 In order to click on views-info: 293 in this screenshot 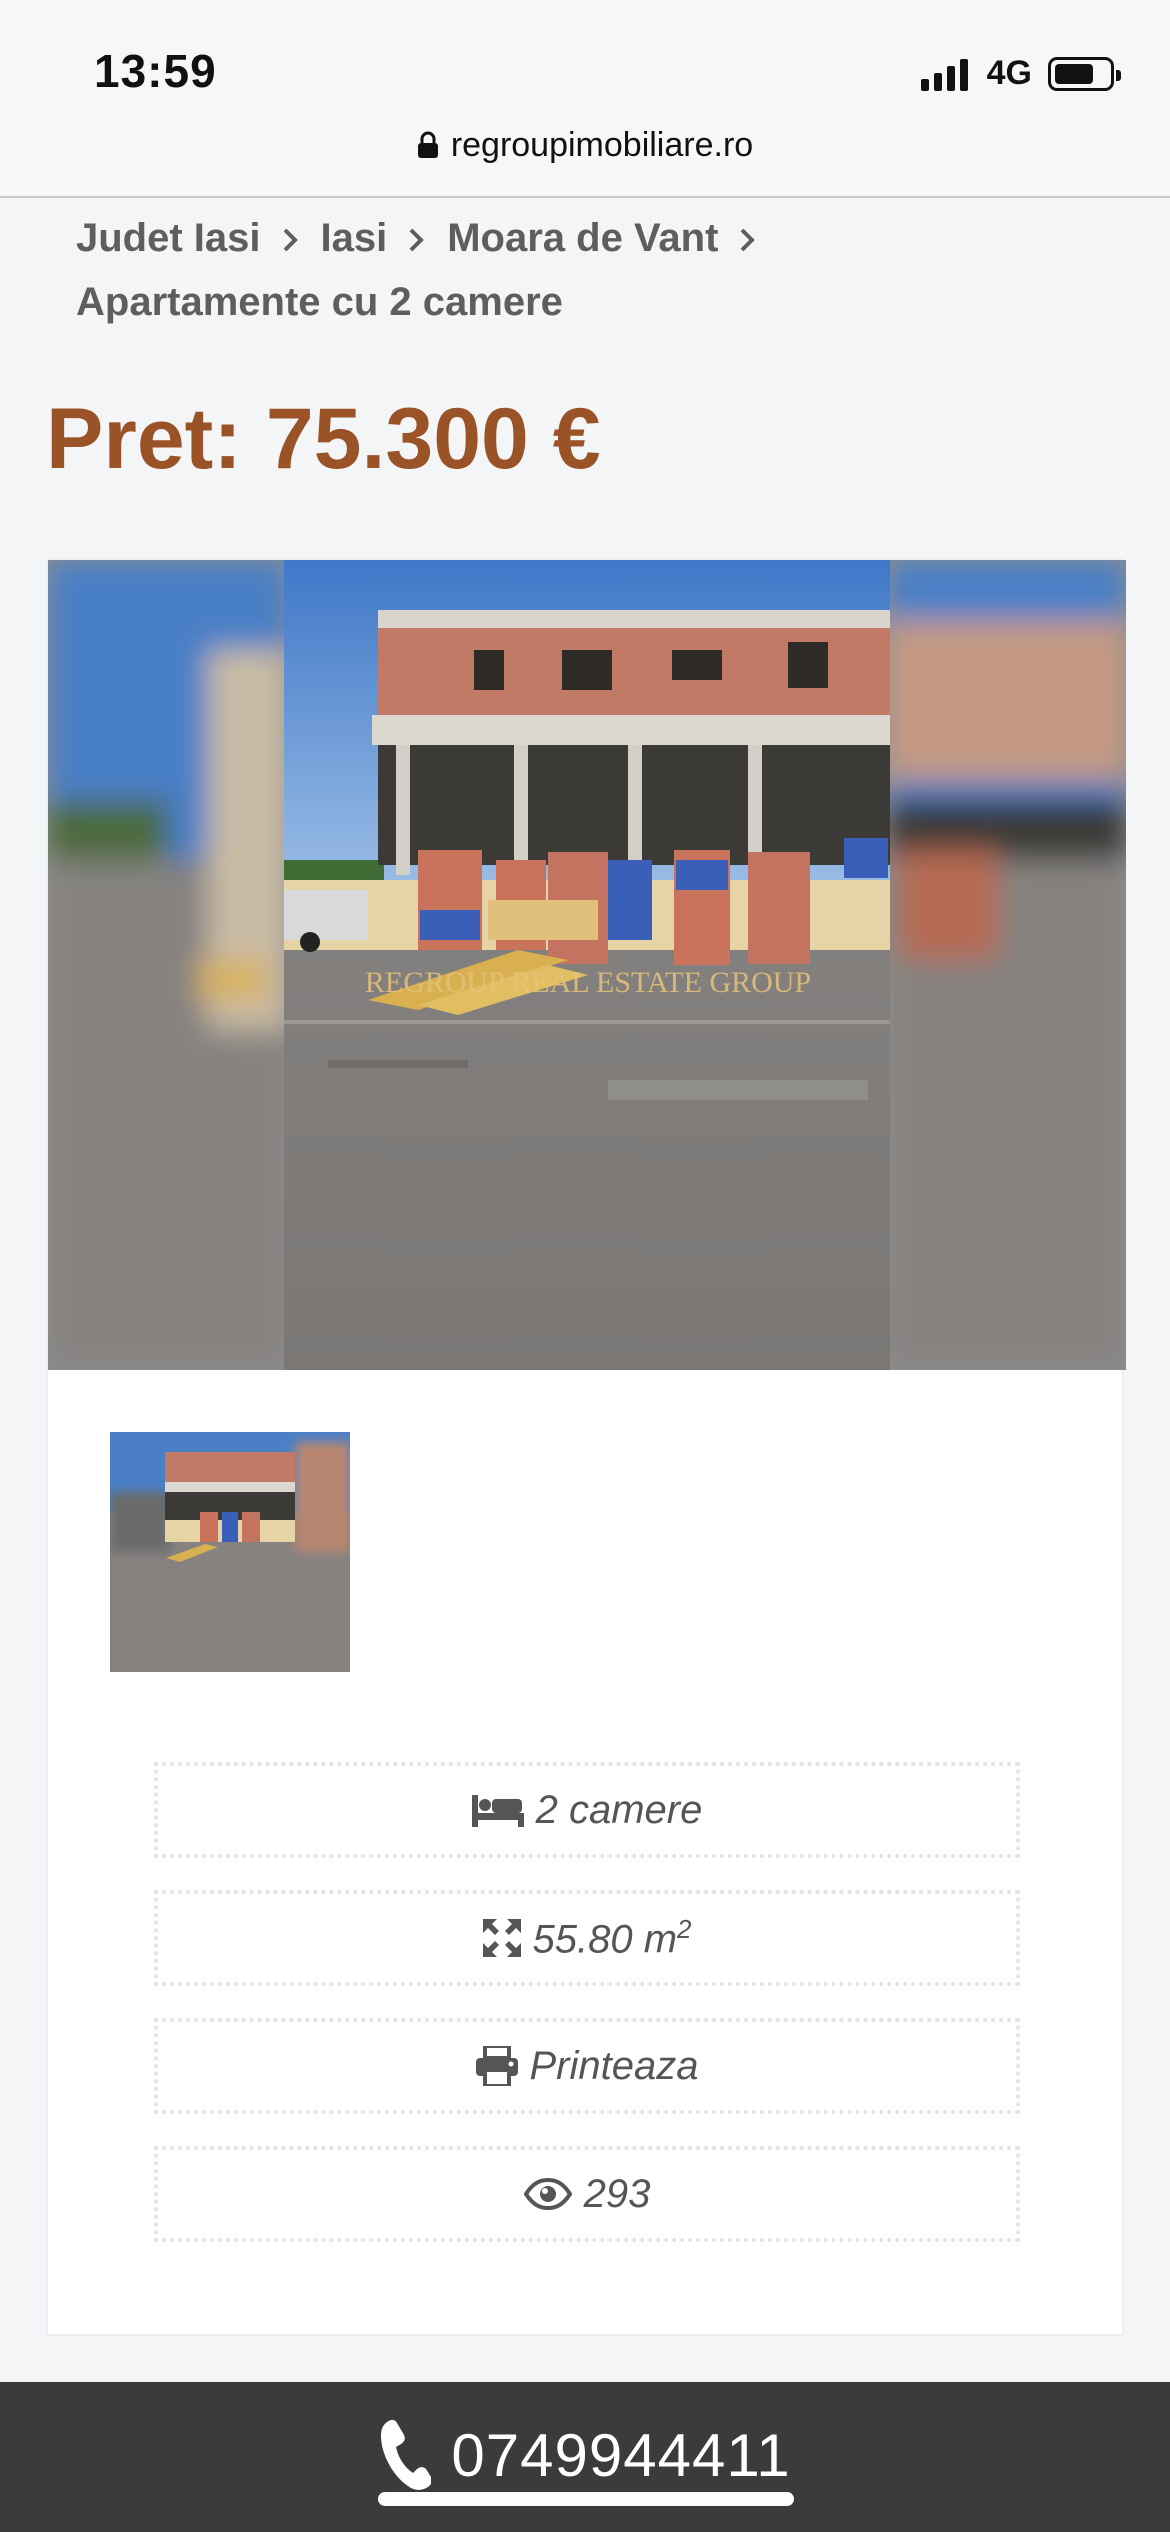, I will do `click(587, 2194)`.